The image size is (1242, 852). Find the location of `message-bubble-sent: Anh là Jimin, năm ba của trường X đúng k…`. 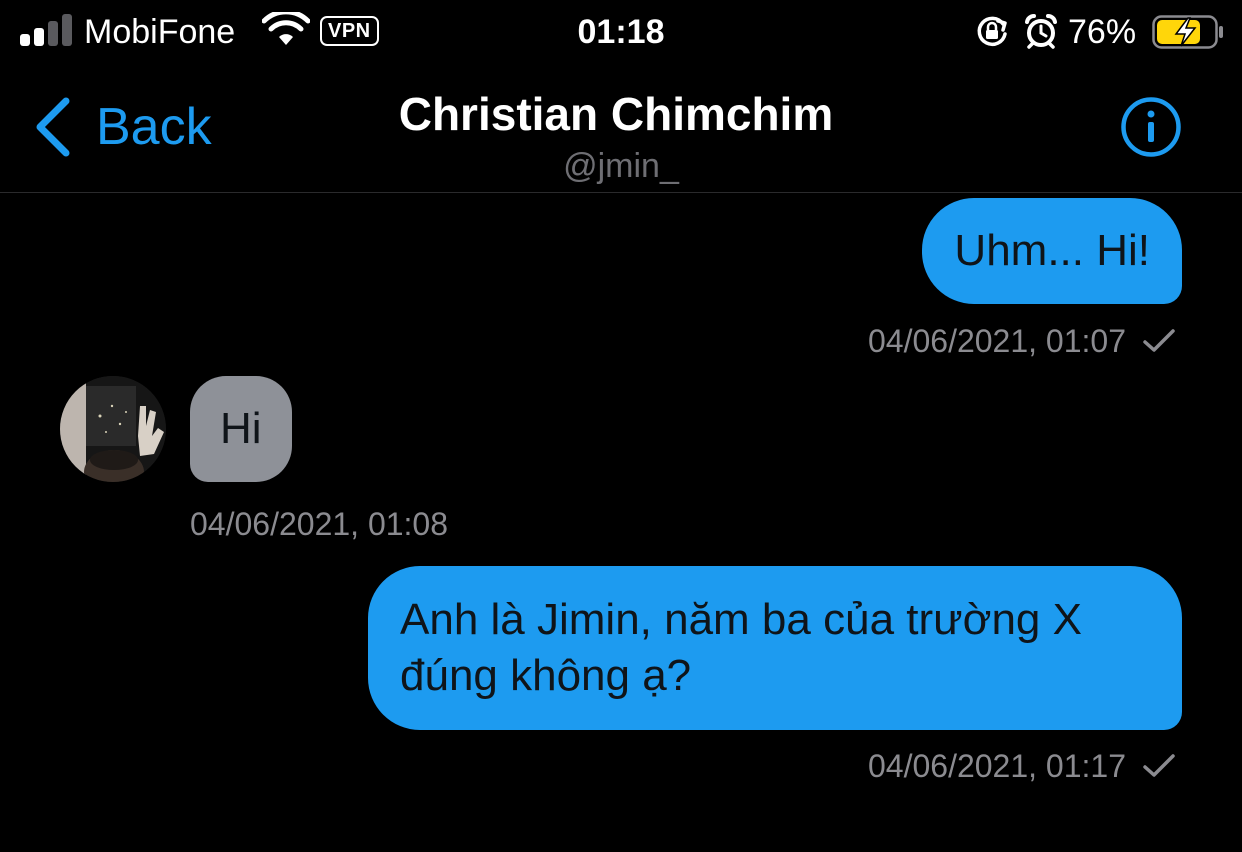

message-bubble-sent: Anh là Jimin, năm ba của trường X đúng k… is located at coordinates (775, 648).